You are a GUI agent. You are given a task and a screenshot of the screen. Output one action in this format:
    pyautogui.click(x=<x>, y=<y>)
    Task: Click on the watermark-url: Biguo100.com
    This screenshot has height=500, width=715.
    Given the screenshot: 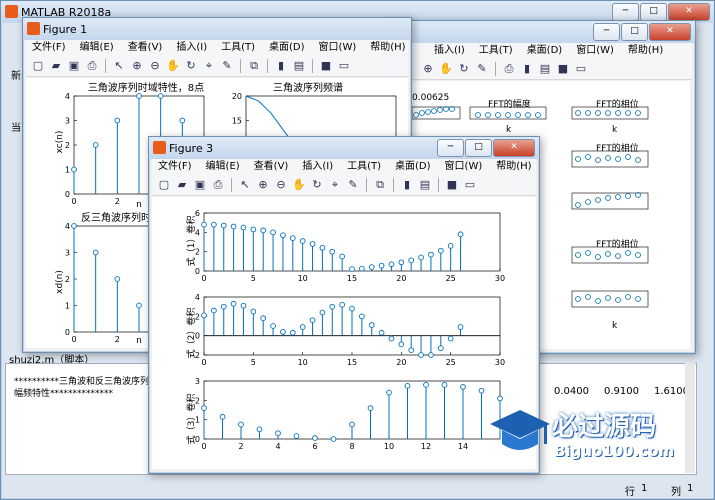 What is the action you would take?
    pyautogui.click(x=614, y=451)
    